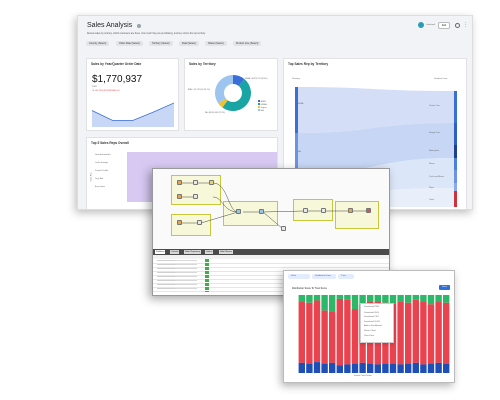 This screenshot has height=400, width=500. What do you see at coordinates (215, 113) in the screenshot?
I see `slice-label-na: NA - $3,852,061 (37.8%)` at bounding box center [215, 113].